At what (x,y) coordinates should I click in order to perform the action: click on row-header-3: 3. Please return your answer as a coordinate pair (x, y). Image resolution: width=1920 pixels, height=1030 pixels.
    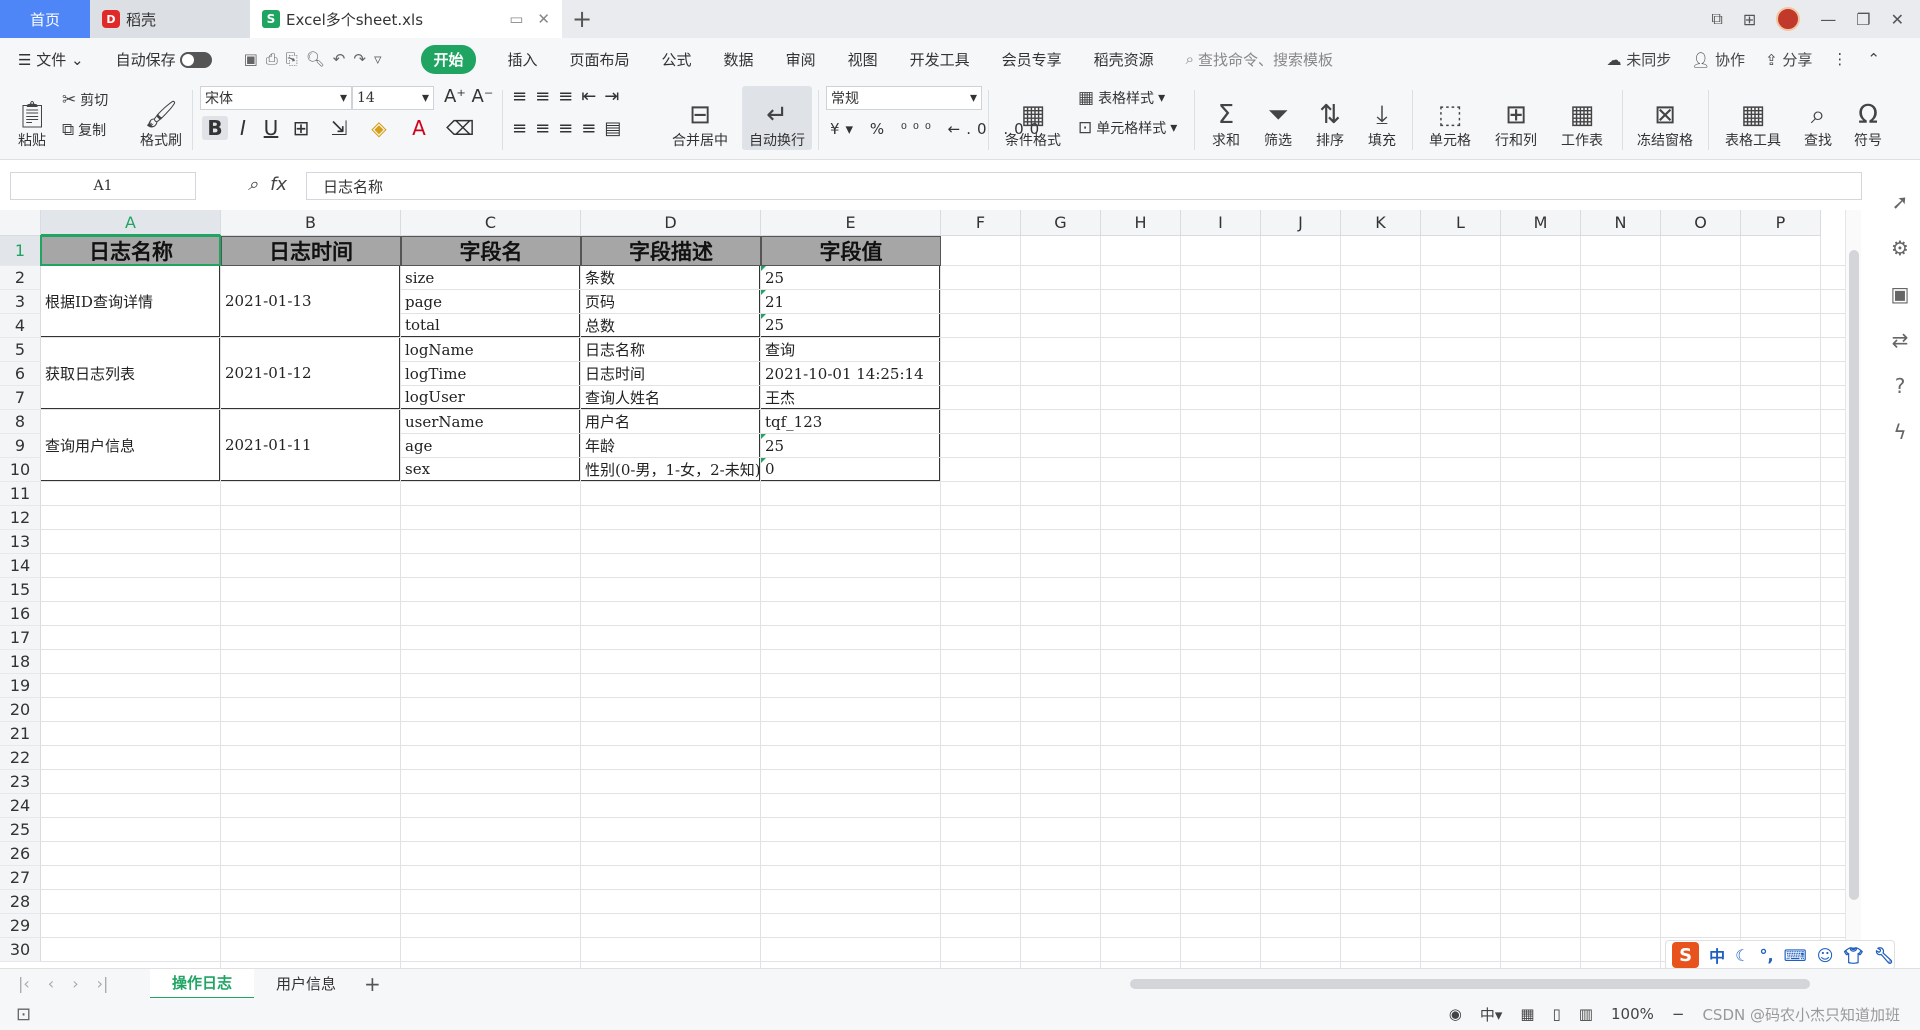
    Looking at the image, I should click on (20, 302).